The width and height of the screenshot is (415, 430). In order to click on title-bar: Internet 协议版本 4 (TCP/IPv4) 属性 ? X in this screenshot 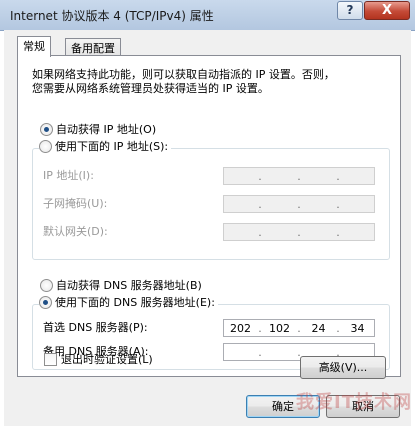, I will do `click(207, 15)`.